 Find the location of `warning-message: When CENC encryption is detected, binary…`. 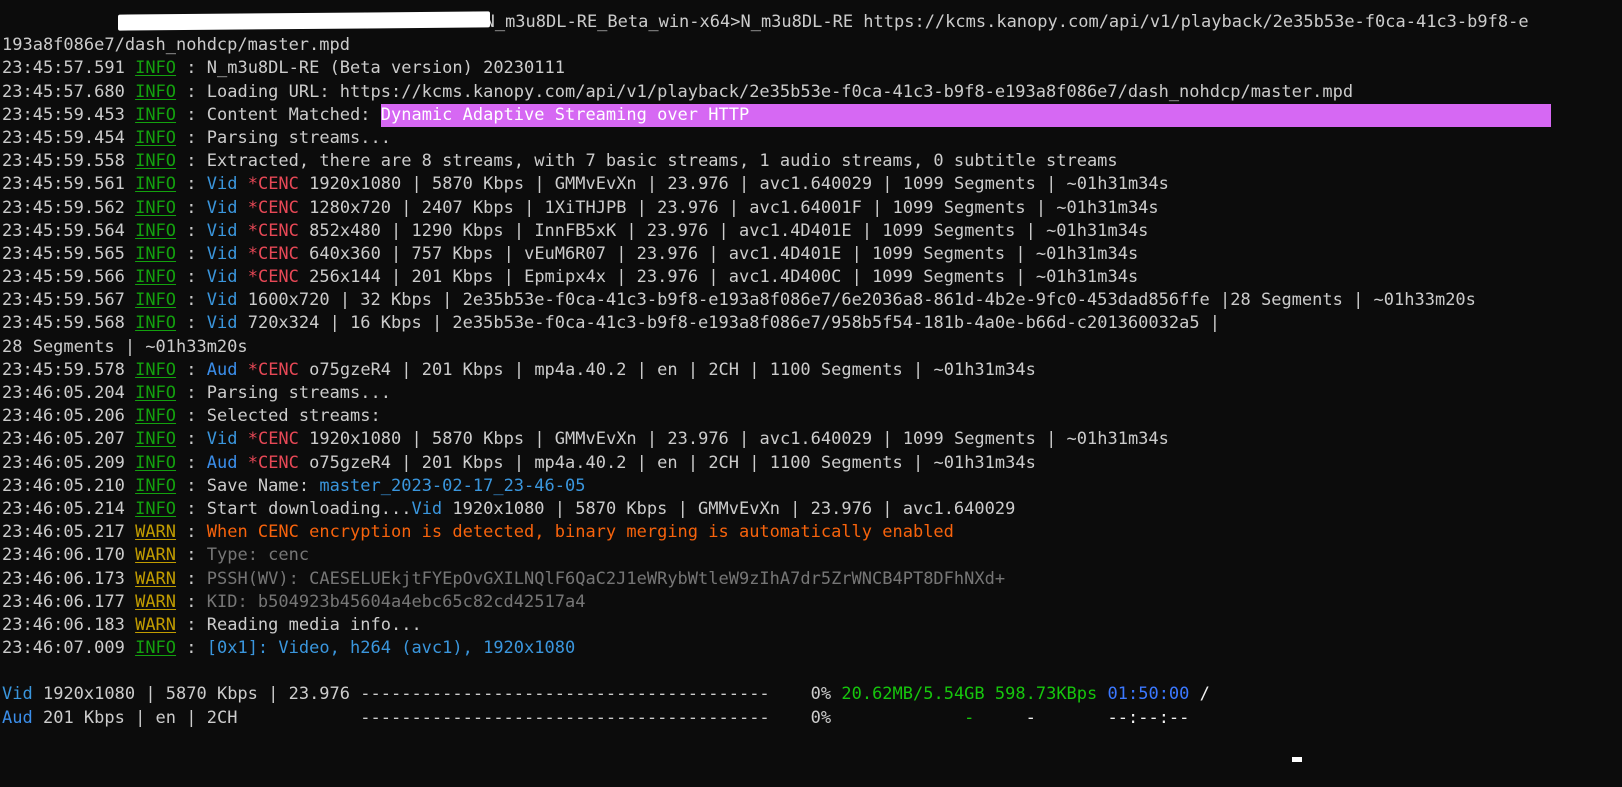

warning-message: When CENC encryption is detected, binary… is located at coordinates (580, 532).